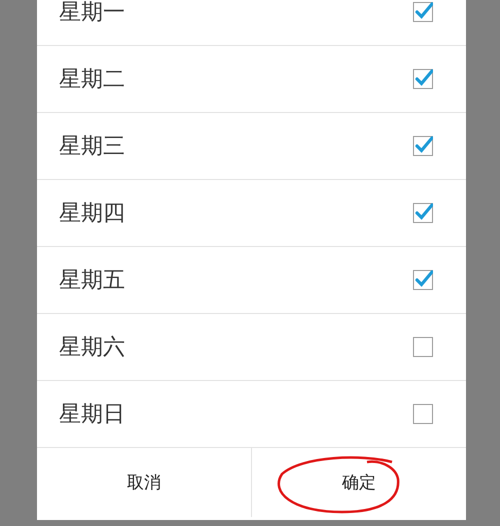 The height and width of the screenshot is (526, 500). What do you see at coordinates (92, 13) in the screenshot?
I see `day-label: 星期一` at bounding box center [92, 13].